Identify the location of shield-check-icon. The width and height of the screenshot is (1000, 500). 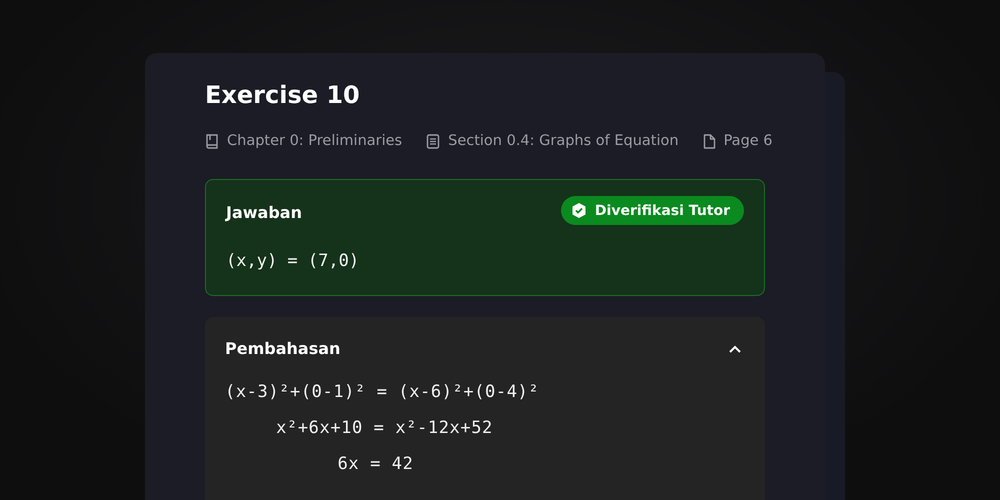
(578, 210).